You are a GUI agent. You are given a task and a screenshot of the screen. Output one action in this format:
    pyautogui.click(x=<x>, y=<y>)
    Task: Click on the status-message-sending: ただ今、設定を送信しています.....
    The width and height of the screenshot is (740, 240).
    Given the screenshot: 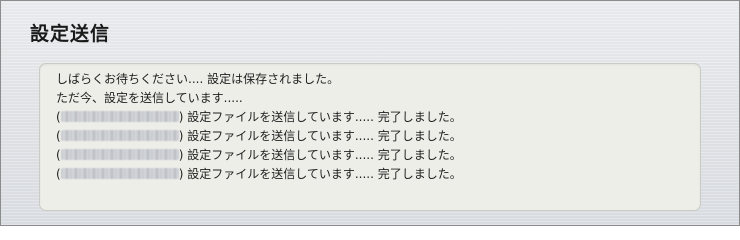 What is the action you would take?
    pyautogui.click(x=149, y=98)
    